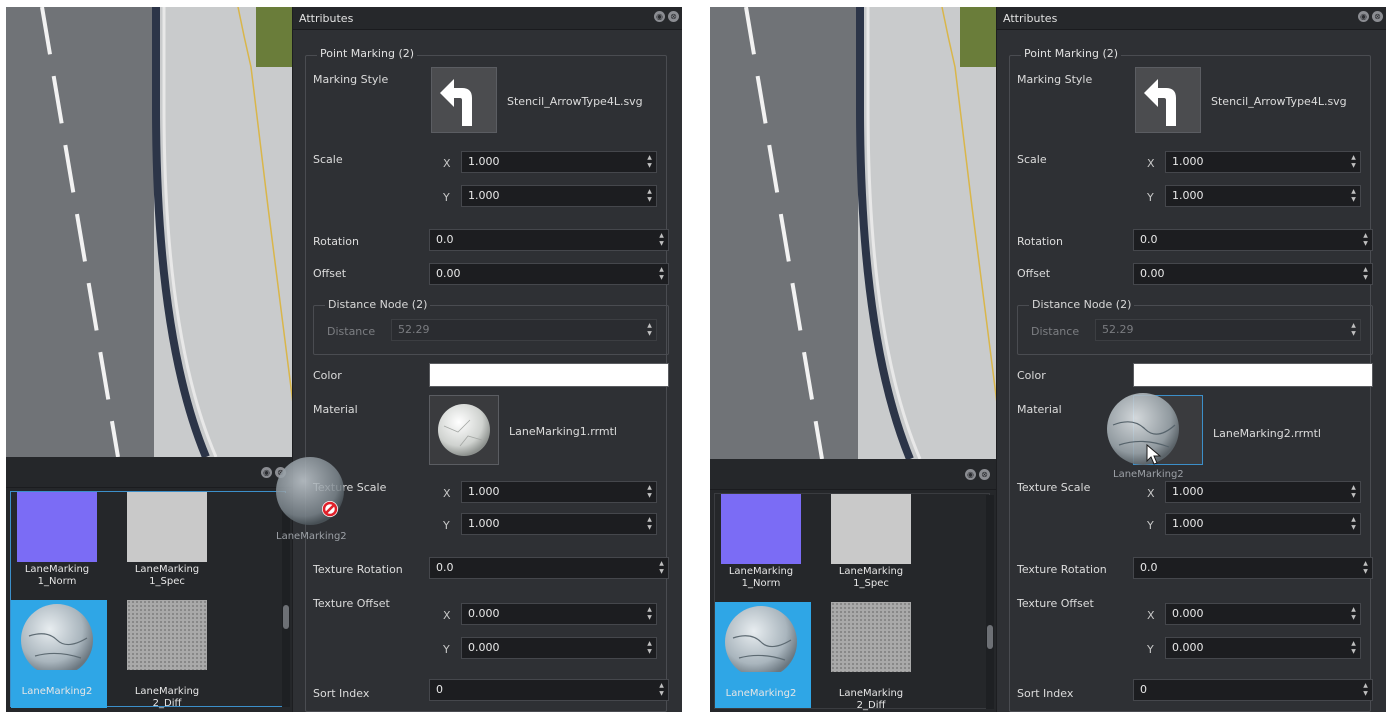 The height and width of the screenshot is (713, 1389). Describe the element at coordinates (761, 577) in the screenshot. I see `asset-name: LaneMarking 1_Norm` at that location.